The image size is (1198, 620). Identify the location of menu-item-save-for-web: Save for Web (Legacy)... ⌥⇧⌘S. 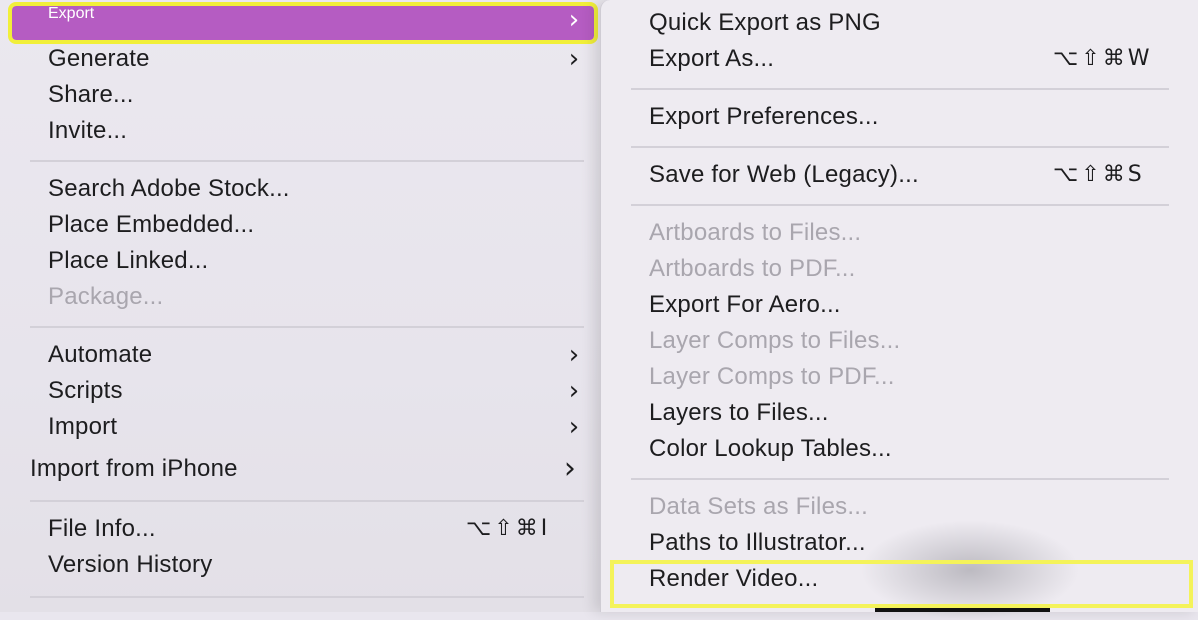
(899, 175).